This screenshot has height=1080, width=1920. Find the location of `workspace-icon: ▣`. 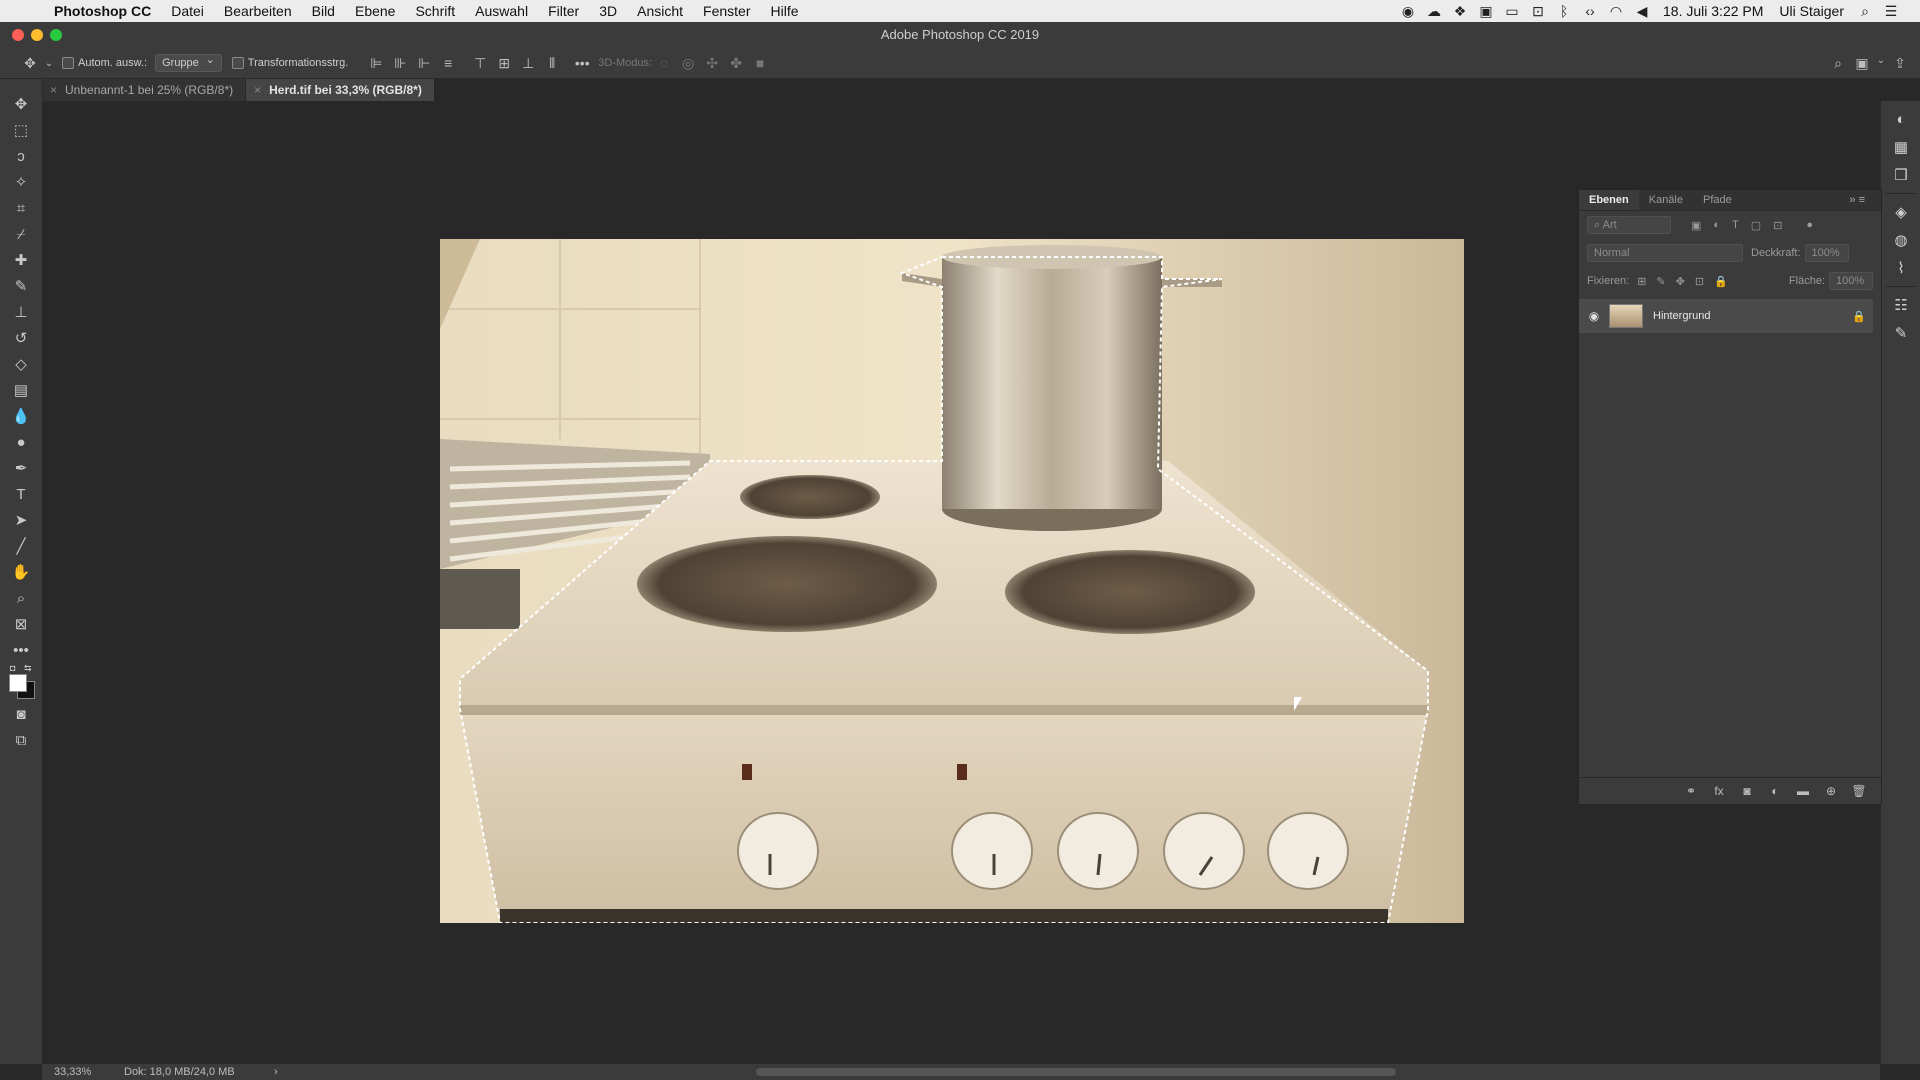

workspace-icon: ▣ is located at coordinates (1862, 63).